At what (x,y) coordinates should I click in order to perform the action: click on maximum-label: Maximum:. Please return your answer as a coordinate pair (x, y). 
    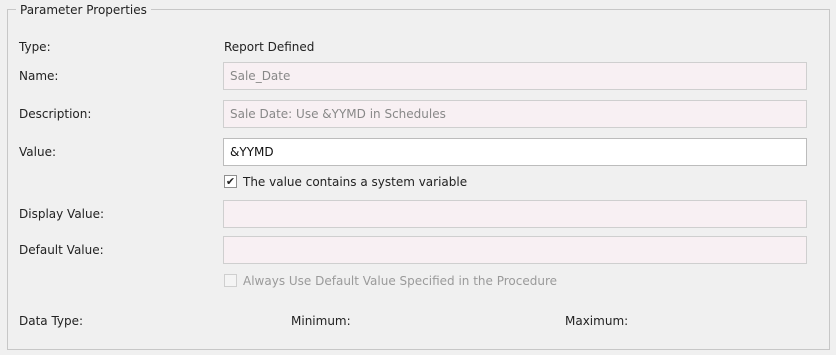
    Looking at the image, I should click on (597, 321).